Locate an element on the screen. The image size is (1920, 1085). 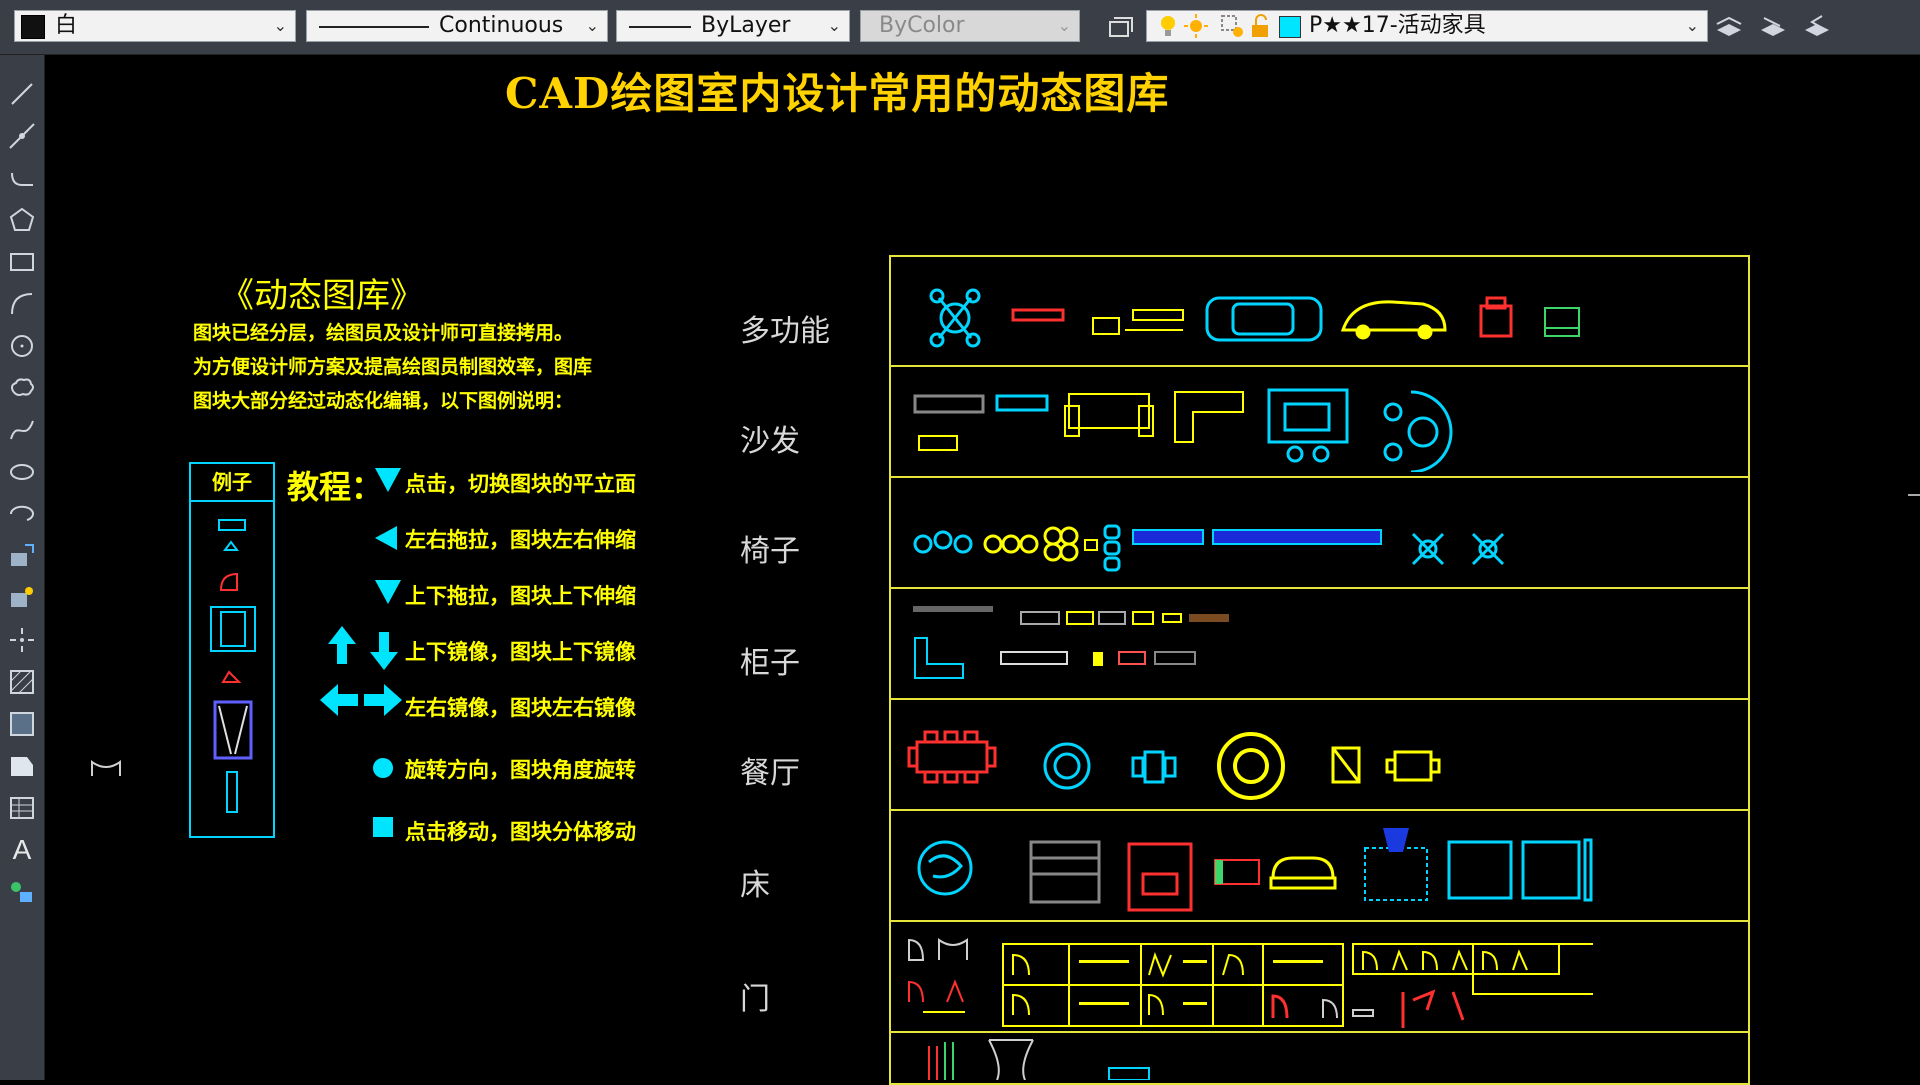
plotstyle-dropdown: ByColor ⌄ is located at coordinates (970, 26).